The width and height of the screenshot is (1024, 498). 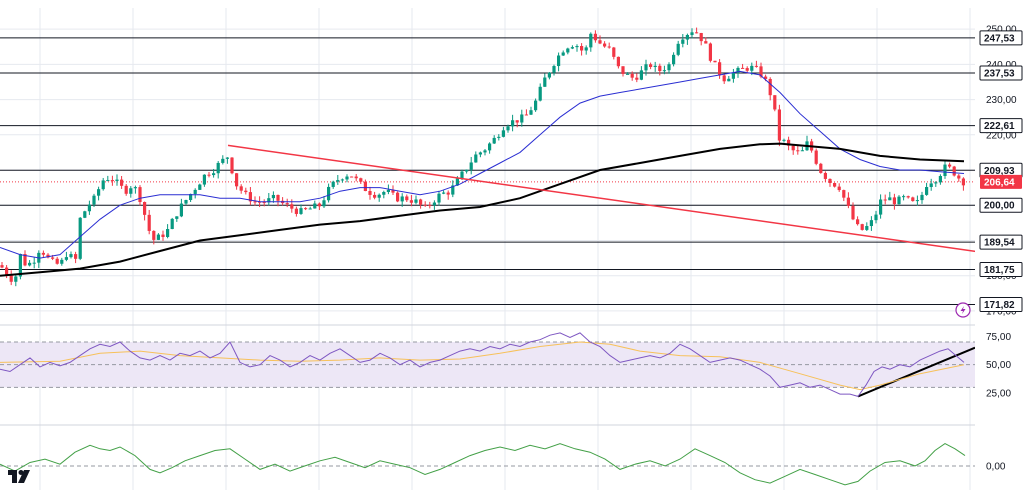 I want to click on tradingview-logo-icon, so click(x=19, y=476).